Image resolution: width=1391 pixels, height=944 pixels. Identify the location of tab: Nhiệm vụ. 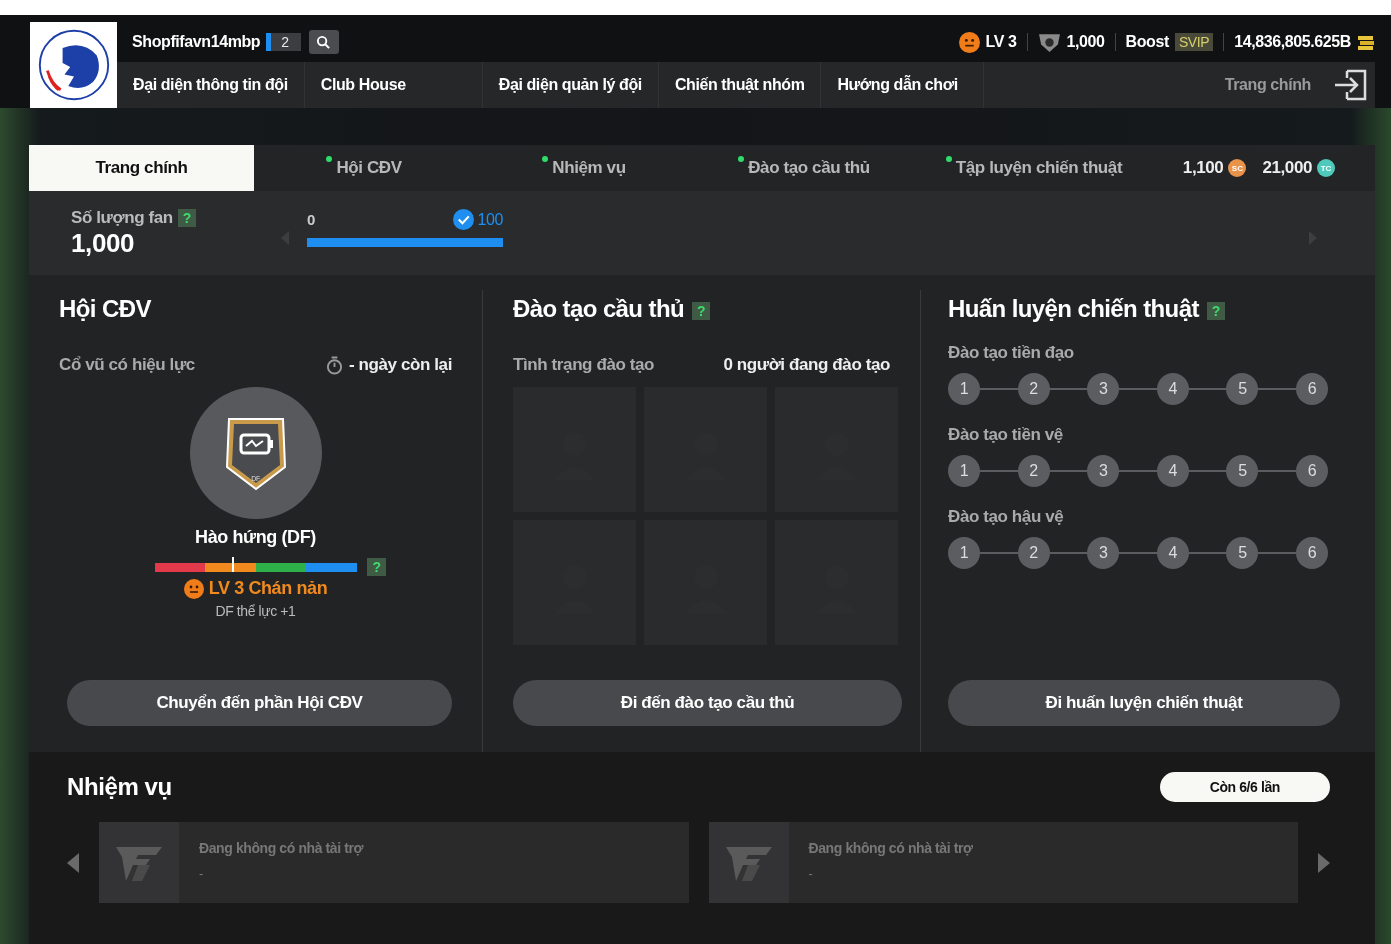
(584, 168).